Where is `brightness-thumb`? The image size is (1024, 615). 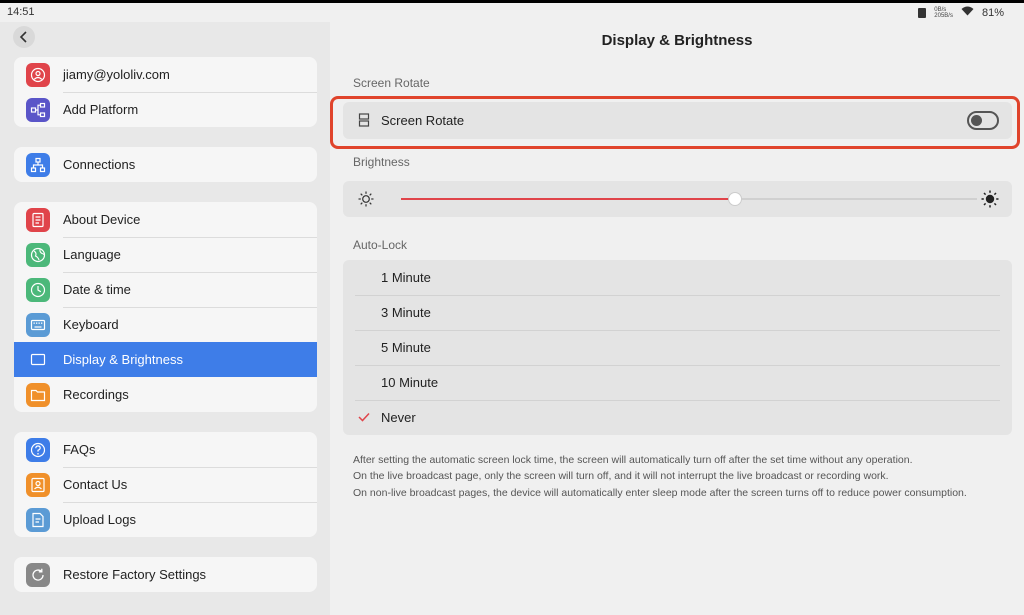
brightness-thumb is located at coordinates (735, 199).